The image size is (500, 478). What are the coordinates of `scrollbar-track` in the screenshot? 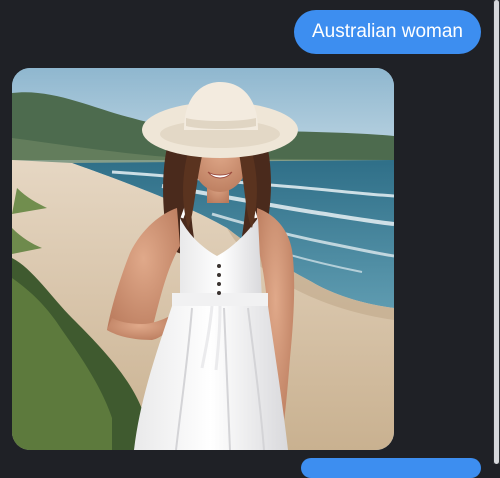 It's located at (496, 232).